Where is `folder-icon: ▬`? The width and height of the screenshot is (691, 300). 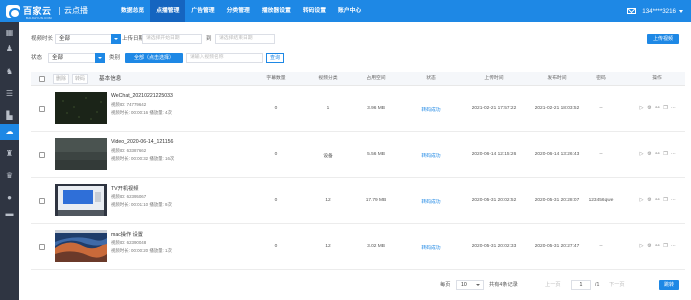 folder-icon: ▬ is located at coordinates (9, 213).